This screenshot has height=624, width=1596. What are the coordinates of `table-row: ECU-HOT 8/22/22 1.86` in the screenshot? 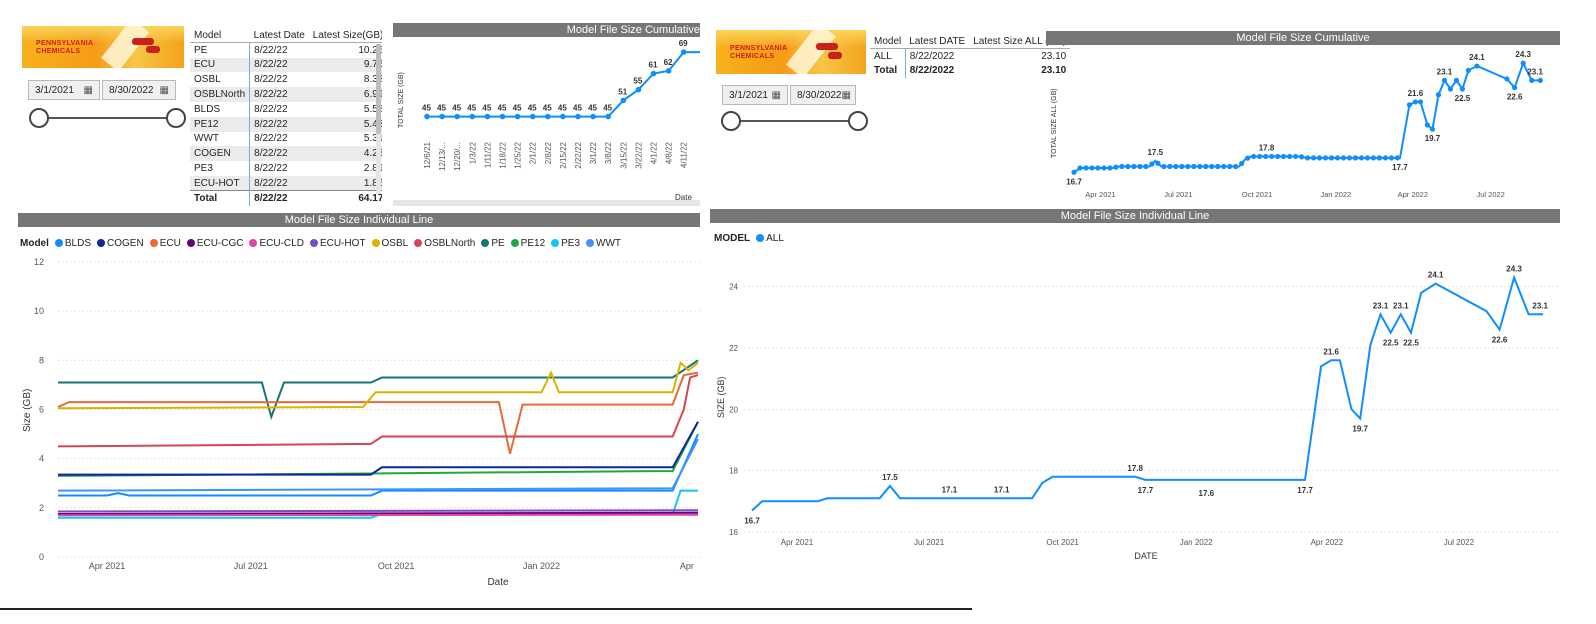 It's located at (286, 183).